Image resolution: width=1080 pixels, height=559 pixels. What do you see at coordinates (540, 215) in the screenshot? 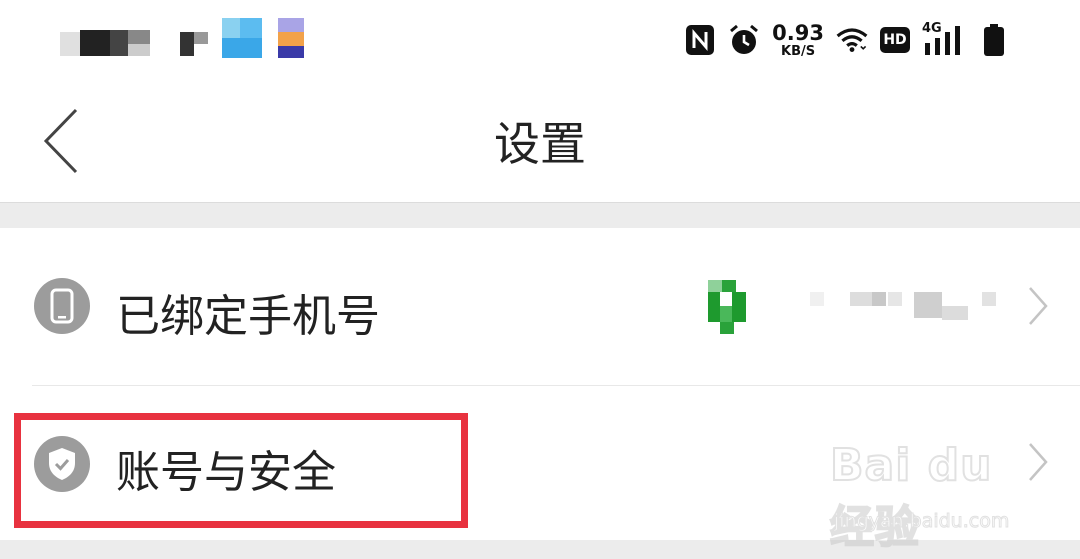
I see `section-gap` at bounding box center [540, 215].